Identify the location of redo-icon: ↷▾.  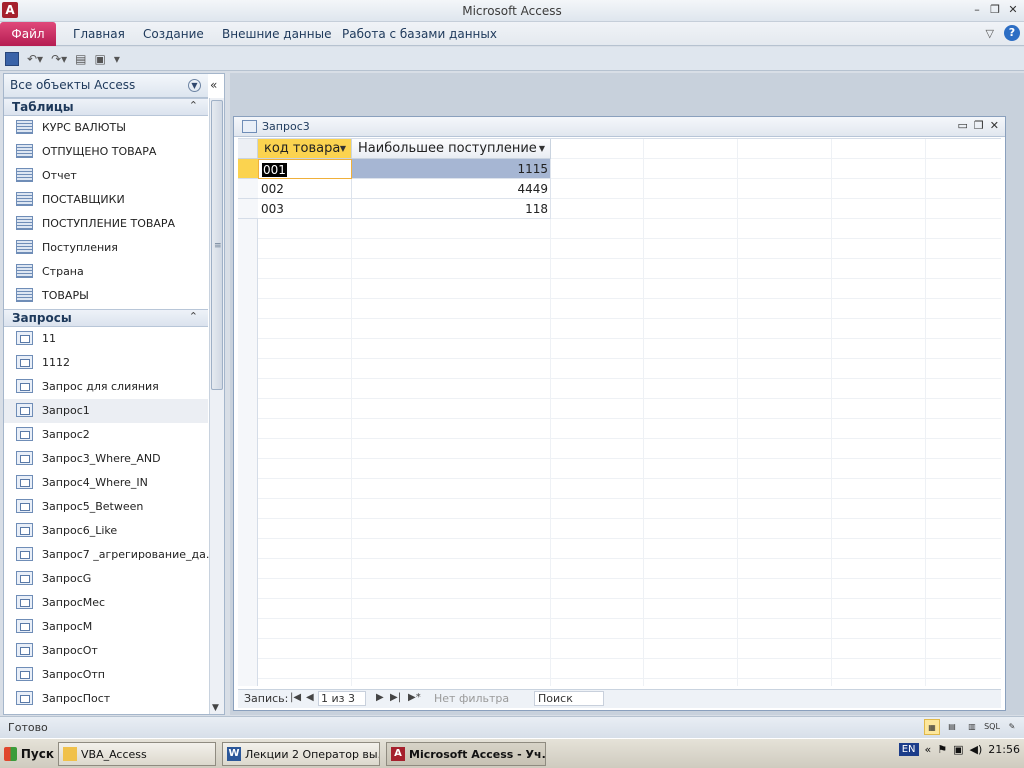
(59, 59).